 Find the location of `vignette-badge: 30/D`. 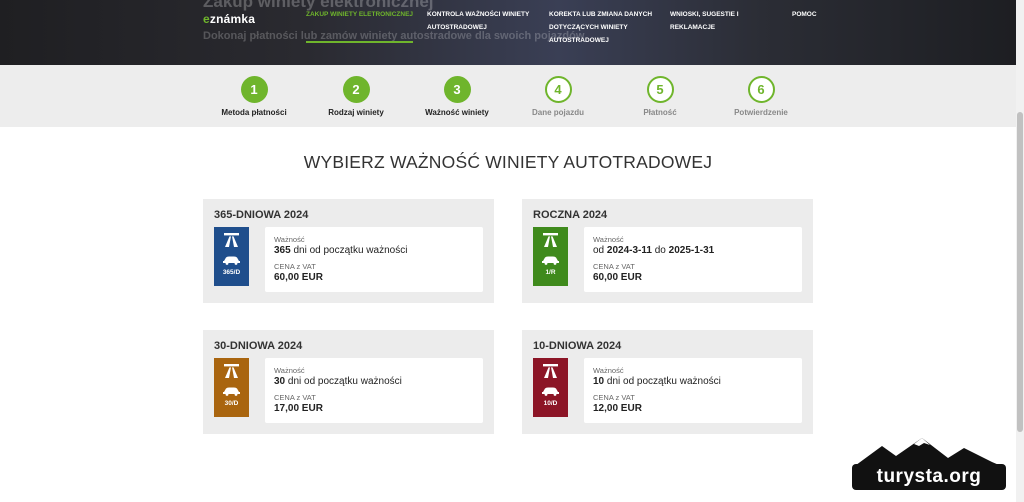

vignette-badge: 30/D is located at coordinates (231, 387).